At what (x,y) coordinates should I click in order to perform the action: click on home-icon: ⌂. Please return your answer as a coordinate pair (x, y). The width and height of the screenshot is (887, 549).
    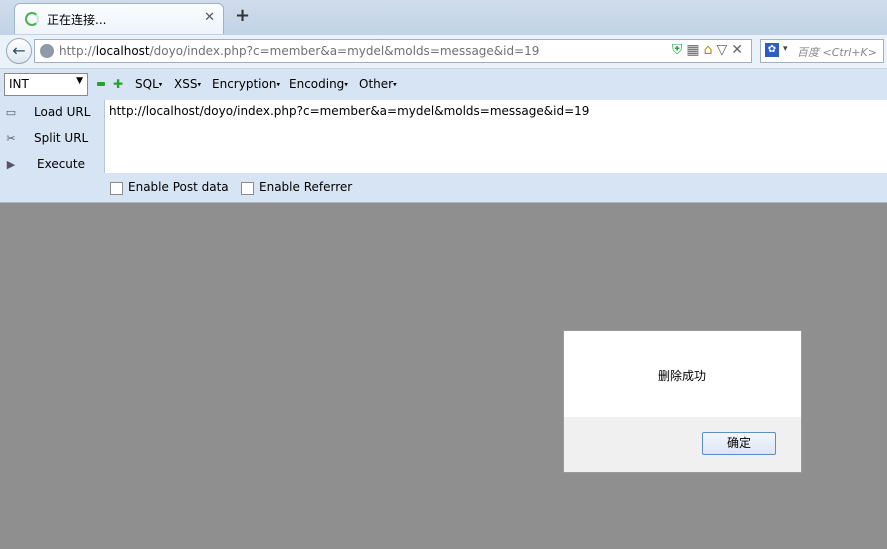
    Looking at the image, I should click on (710, 50).